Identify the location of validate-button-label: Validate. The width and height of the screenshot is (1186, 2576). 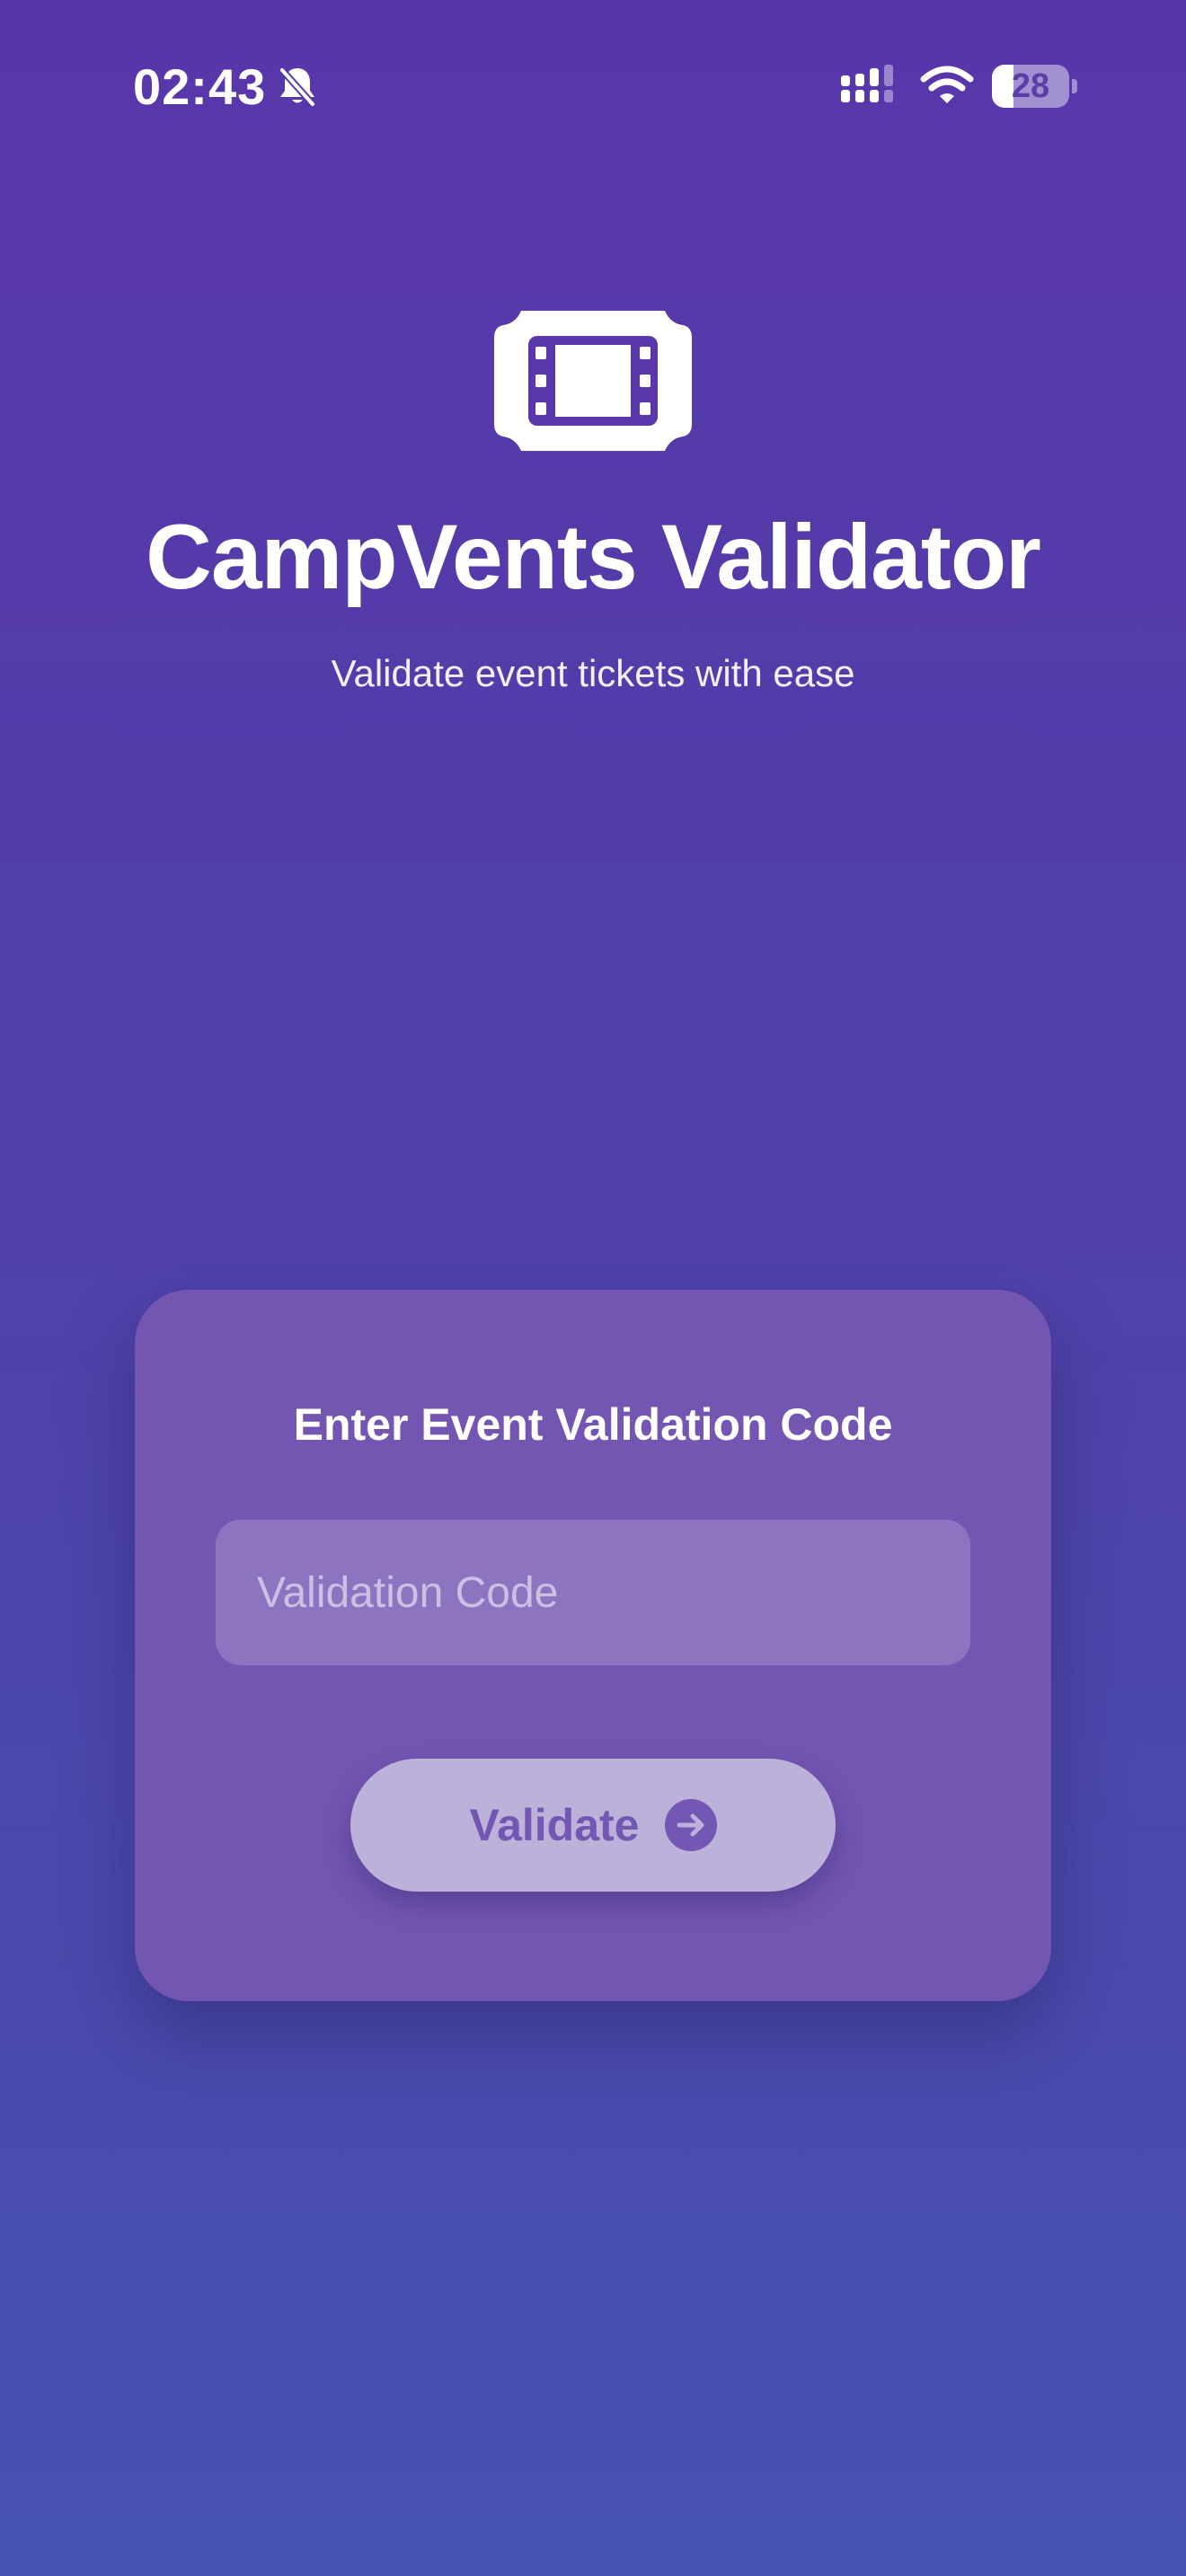
(554, 1825).